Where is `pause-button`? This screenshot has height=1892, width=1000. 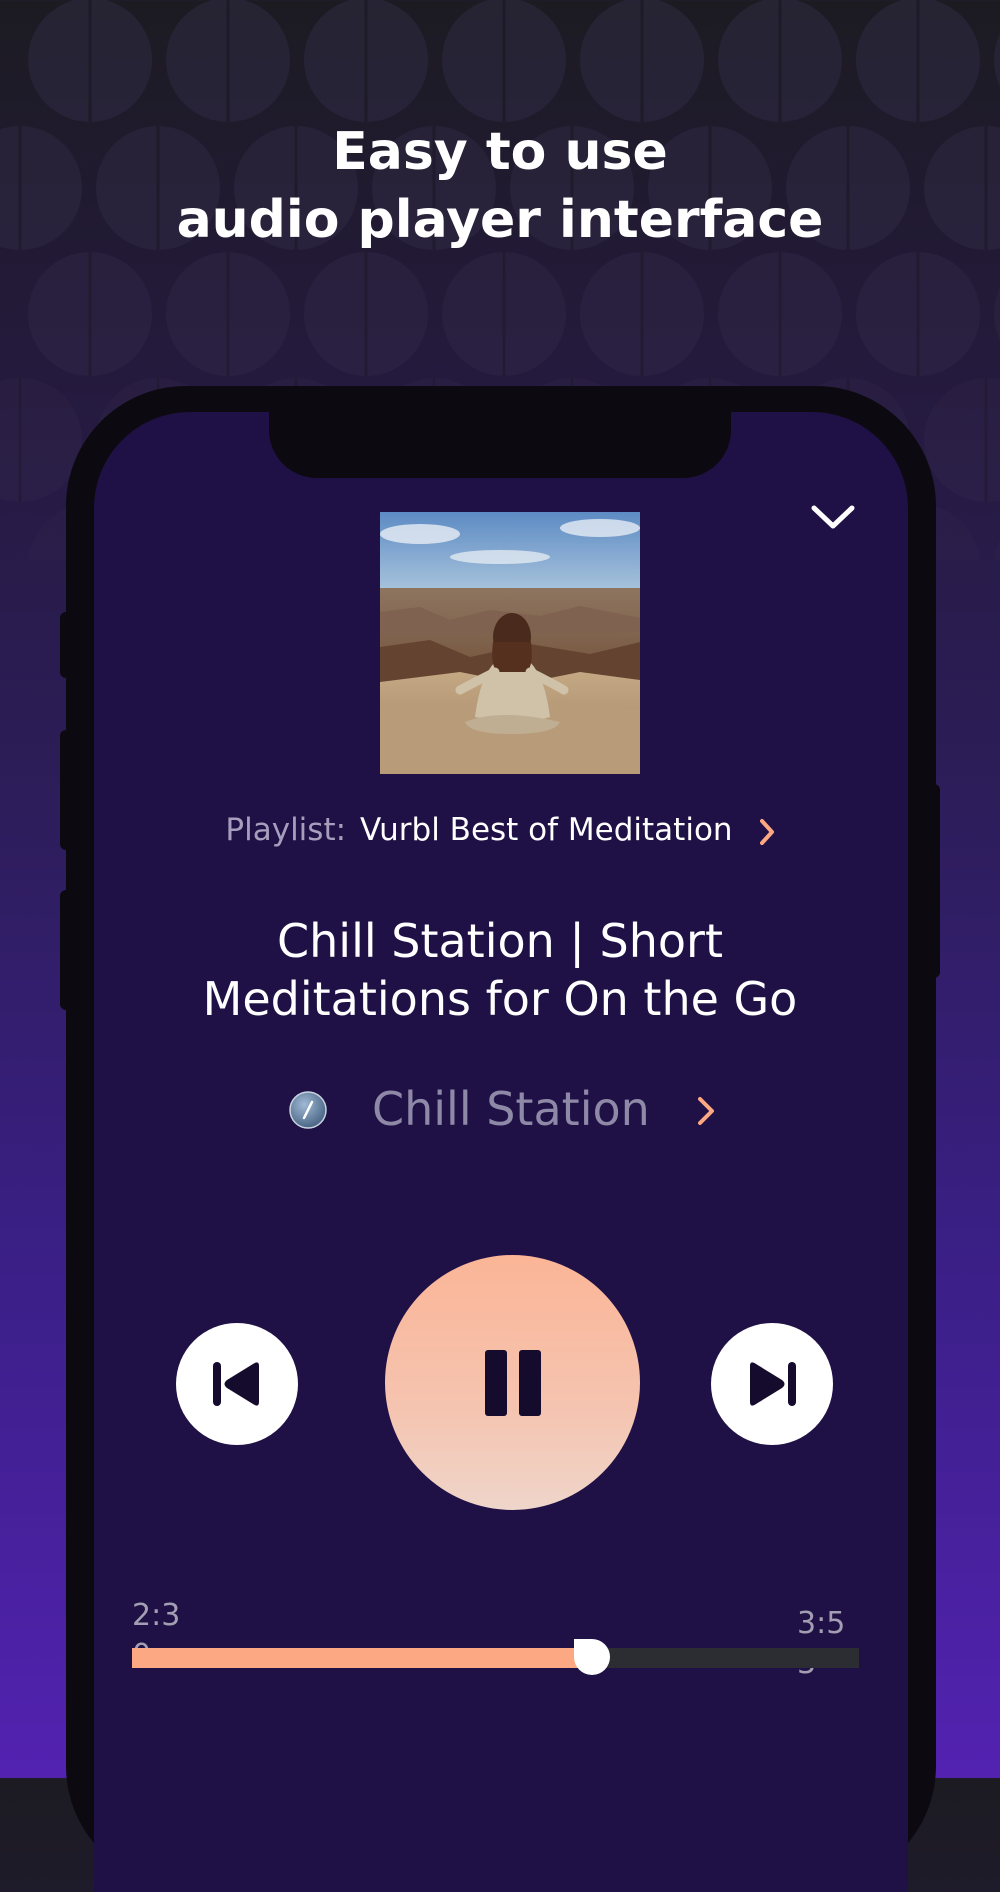
pause-button is located at coordinates (512, 1382).